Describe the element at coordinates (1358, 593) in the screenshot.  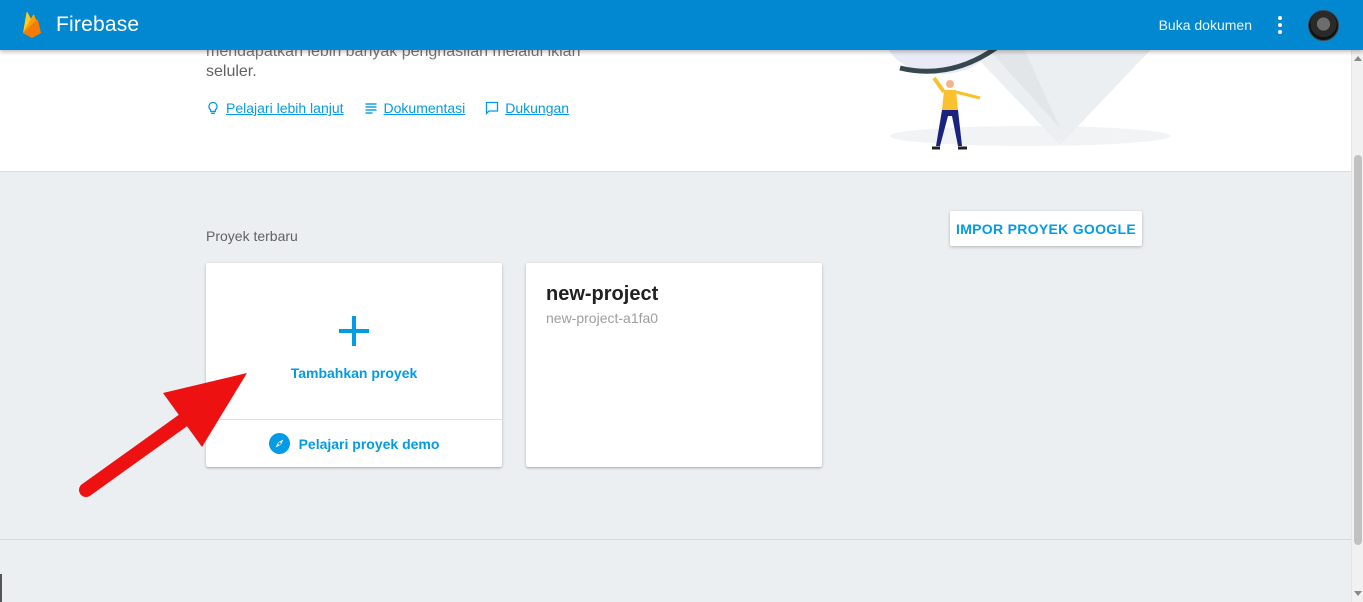
I see `scroll-down-icon` at that location.